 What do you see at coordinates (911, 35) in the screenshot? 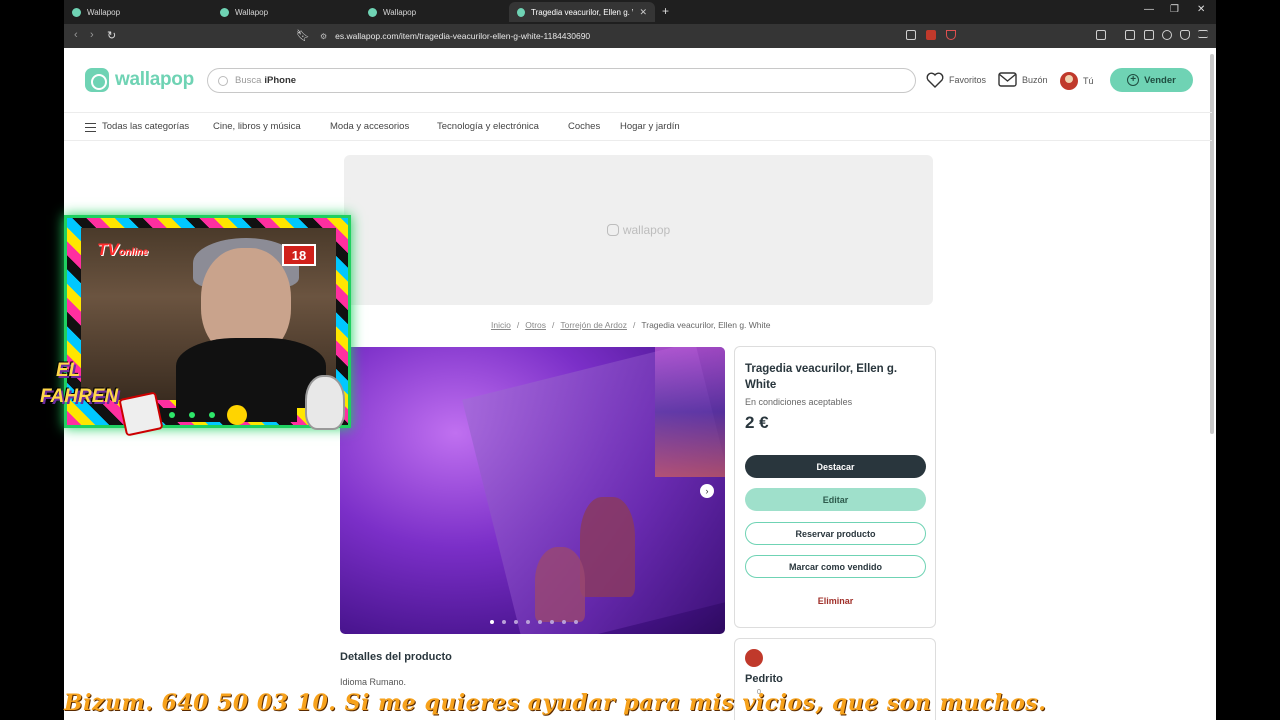
I see `cast-icon` at bounding box center [911, 35].